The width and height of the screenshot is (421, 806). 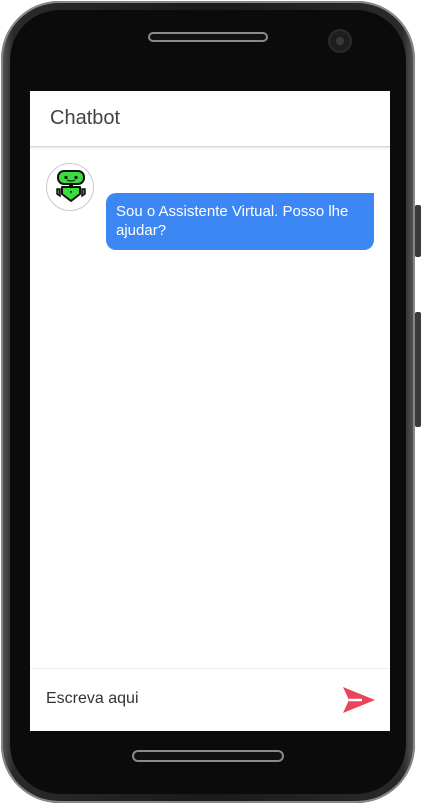 What do you see at coordinates (418, 231) in the screenshot?
I see `volume-button` at bounding box center [418, 231].